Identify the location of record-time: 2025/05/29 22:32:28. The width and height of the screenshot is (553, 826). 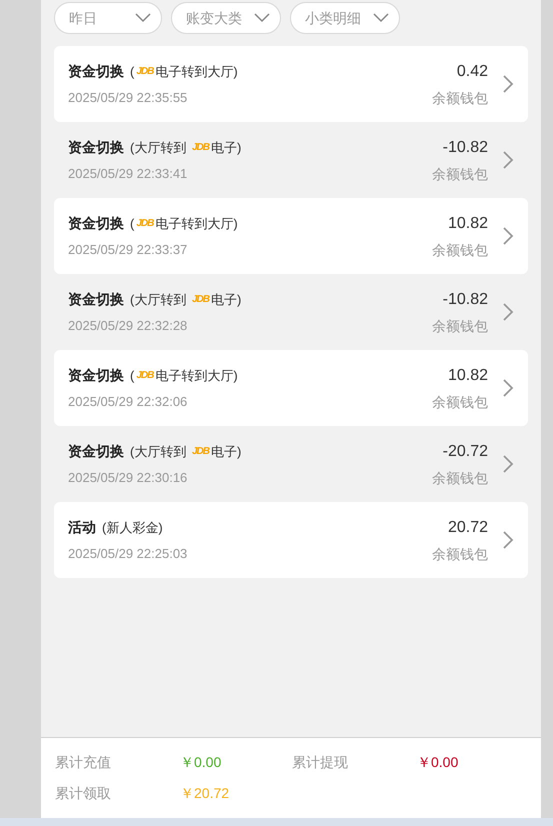
(128, 325).